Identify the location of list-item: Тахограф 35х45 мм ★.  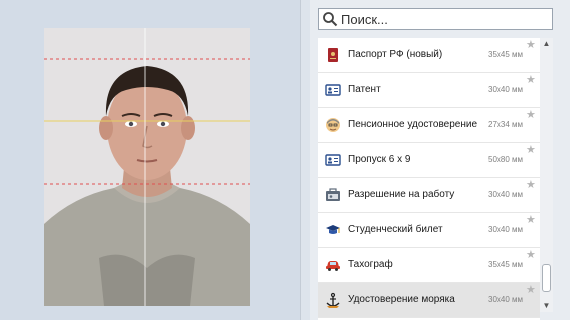
(429, 265).